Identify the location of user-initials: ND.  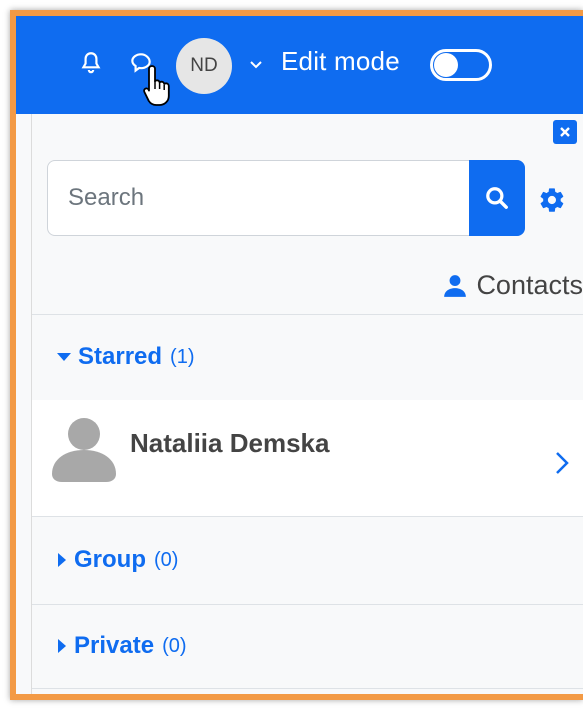
(204, 65).